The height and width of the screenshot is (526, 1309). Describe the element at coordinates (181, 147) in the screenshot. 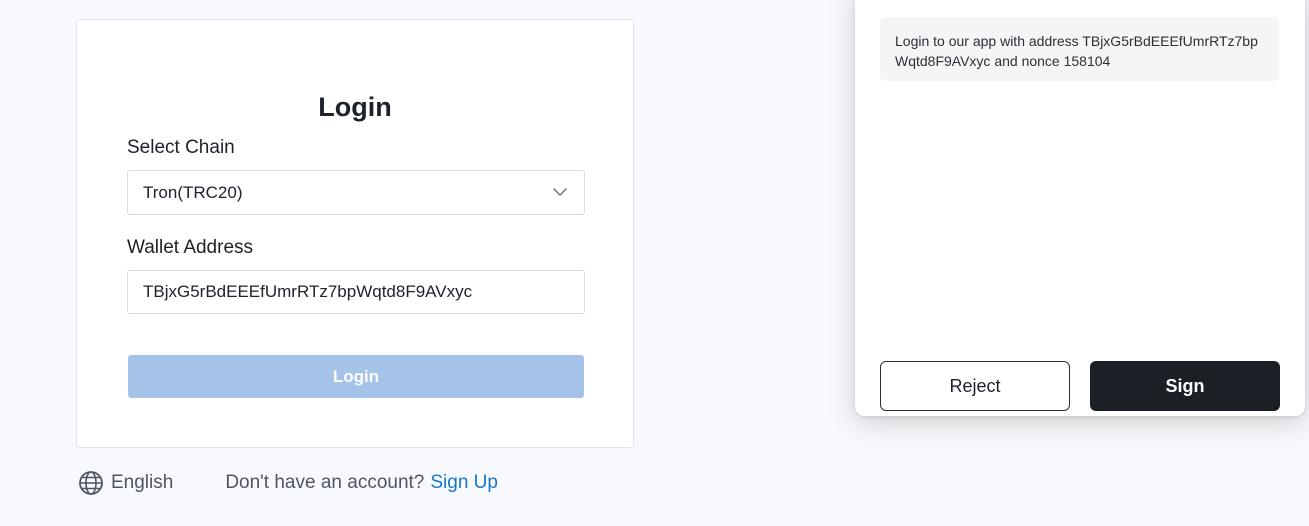

I see `select-chain-label: Select Chain` at that location.